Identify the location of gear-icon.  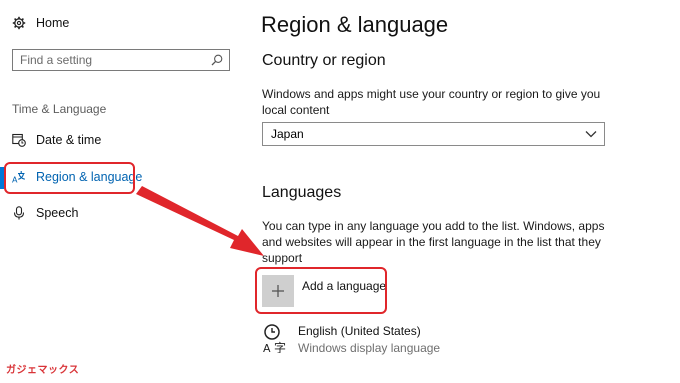
(19, 23).